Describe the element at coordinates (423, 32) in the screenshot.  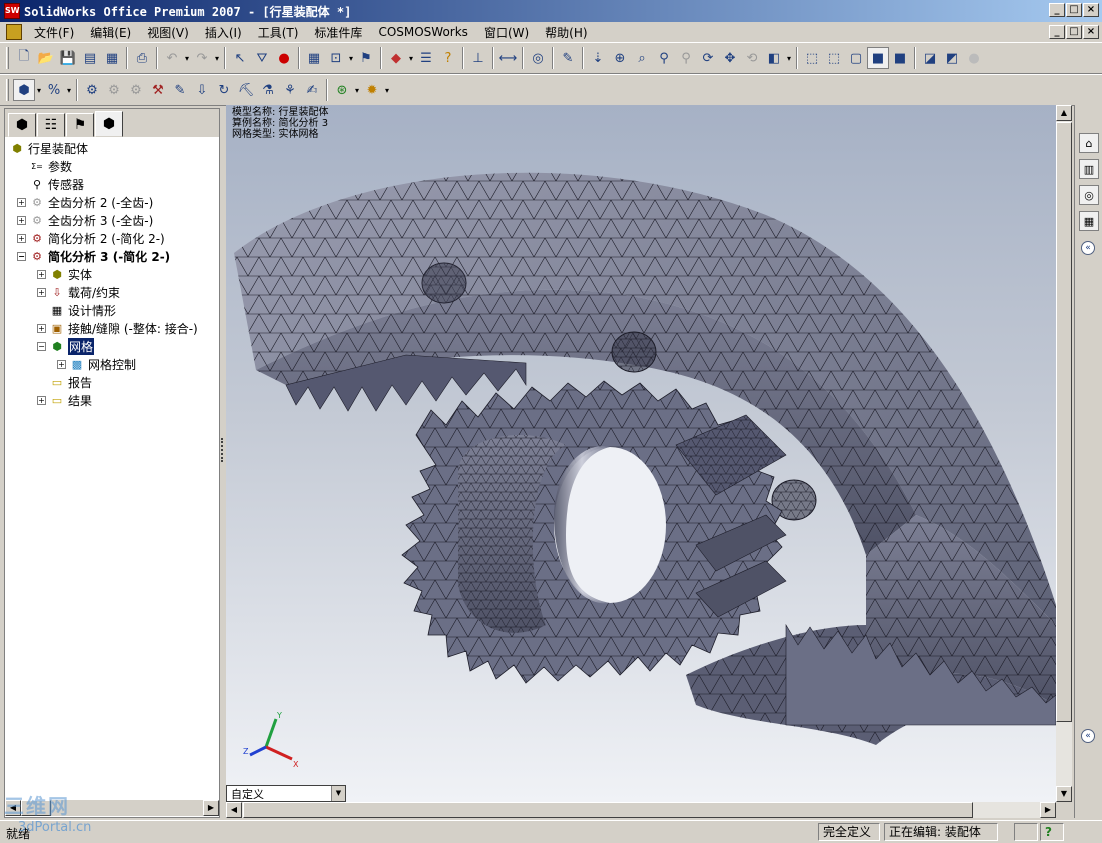
I see `menu-cosmosworks: COSMOSWorks` at that location.